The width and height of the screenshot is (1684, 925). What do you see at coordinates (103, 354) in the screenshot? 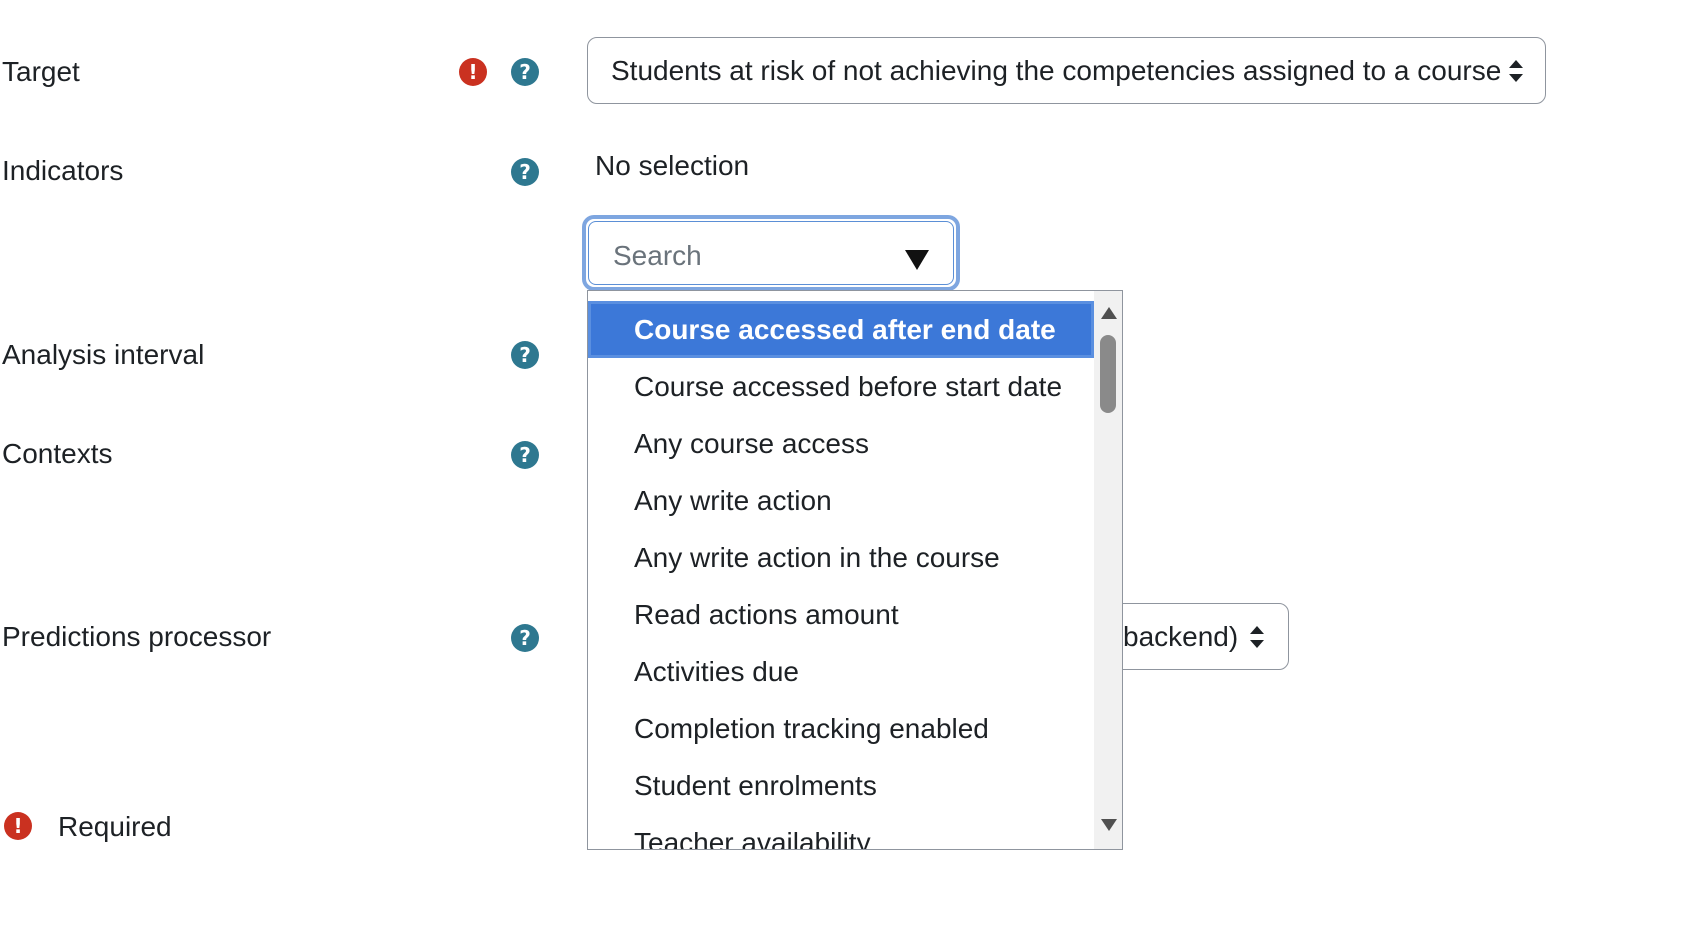
I see `analysis-interval-label: Analysis interval` at bounding box center [103, 354].